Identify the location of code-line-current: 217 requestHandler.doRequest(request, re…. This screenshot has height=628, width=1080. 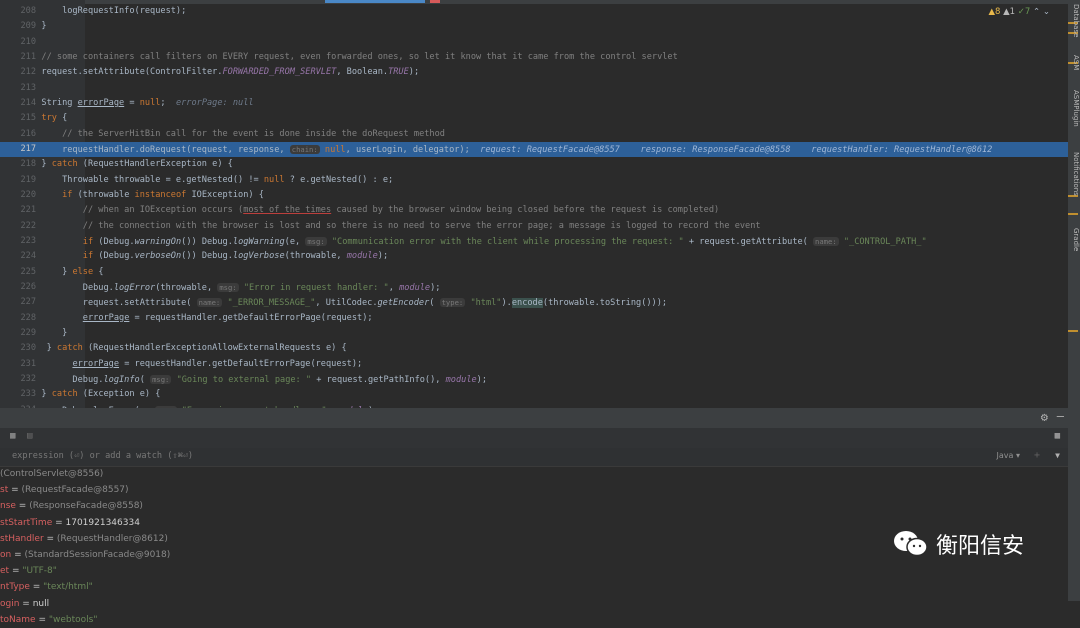
(534, 149).